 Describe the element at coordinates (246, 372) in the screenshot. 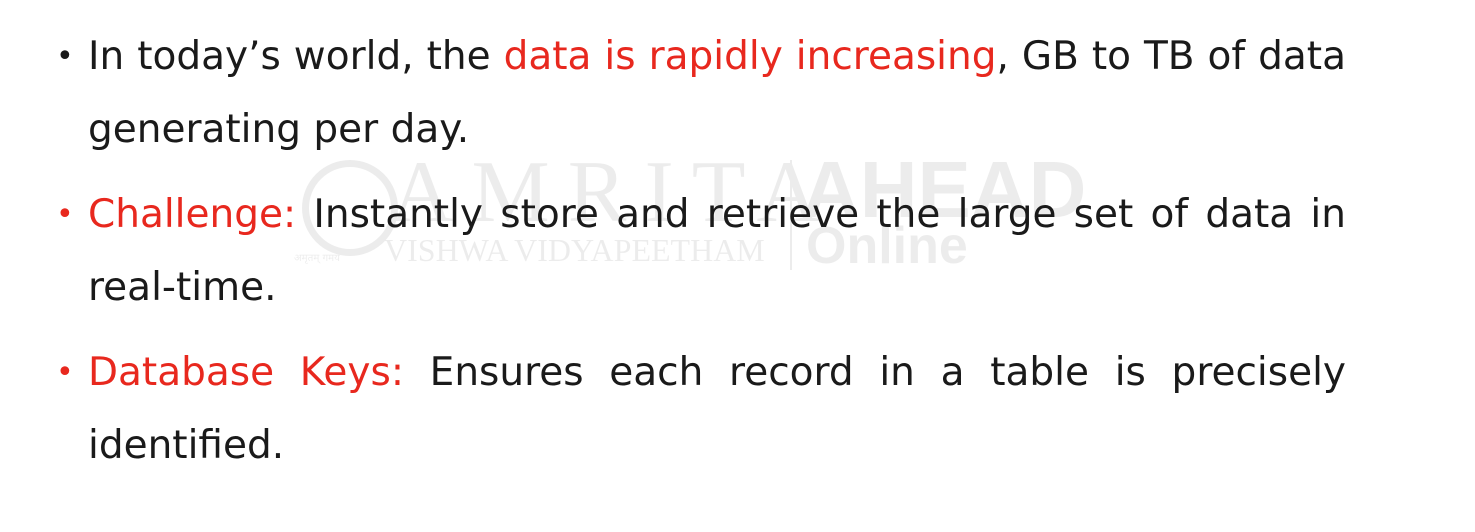

I see `bullet-highlight: Database Keys:` at that location.